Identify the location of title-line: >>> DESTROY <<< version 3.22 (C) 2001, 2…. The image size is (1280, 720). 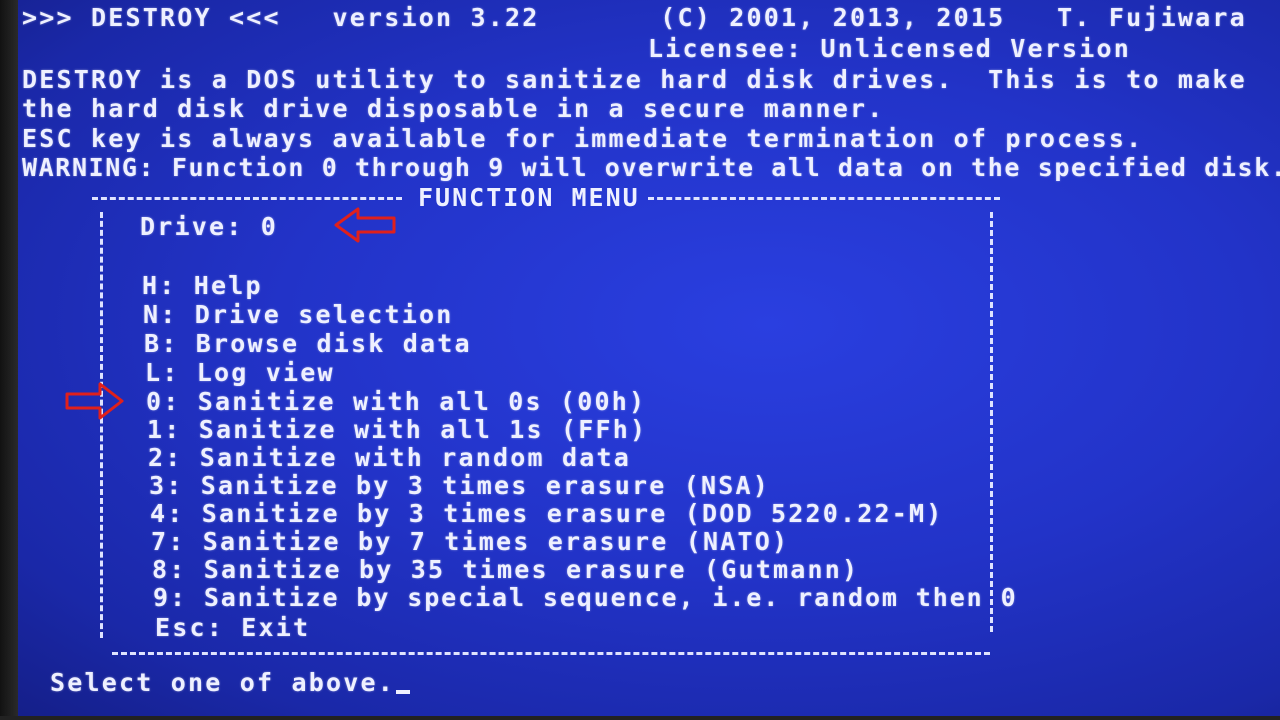
(634, 17).